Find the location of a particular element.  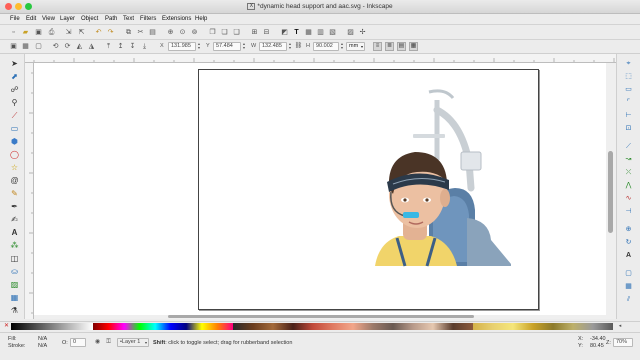

align-distribute-icon: ▧ is located at coordinates (332, 32).